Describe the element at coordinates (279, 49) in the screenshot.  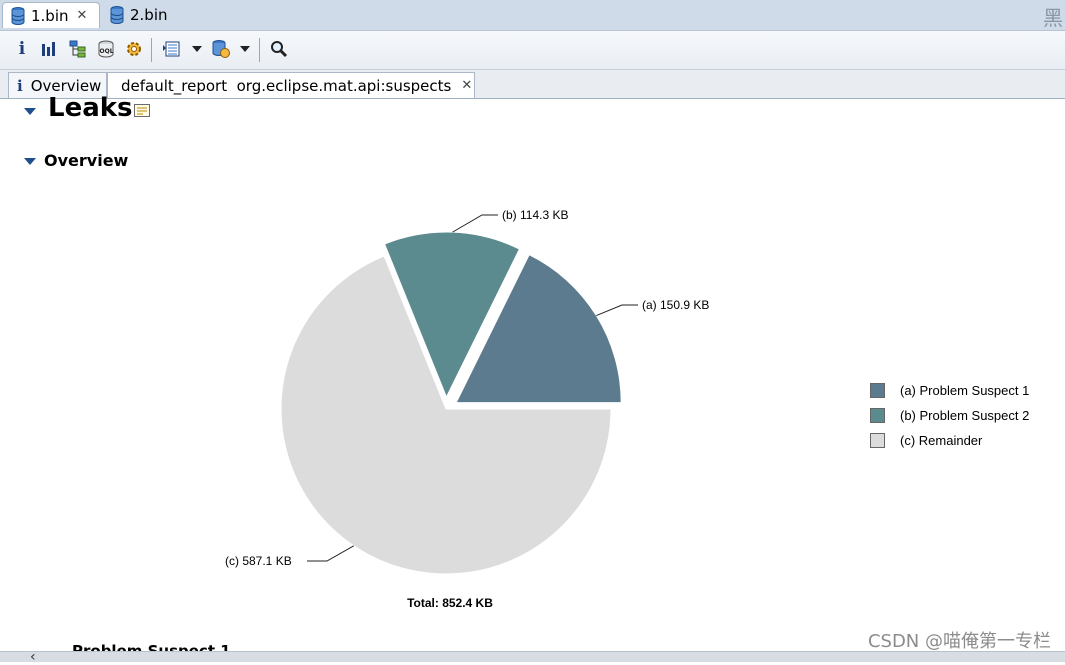
I see `search-icon` at that location.